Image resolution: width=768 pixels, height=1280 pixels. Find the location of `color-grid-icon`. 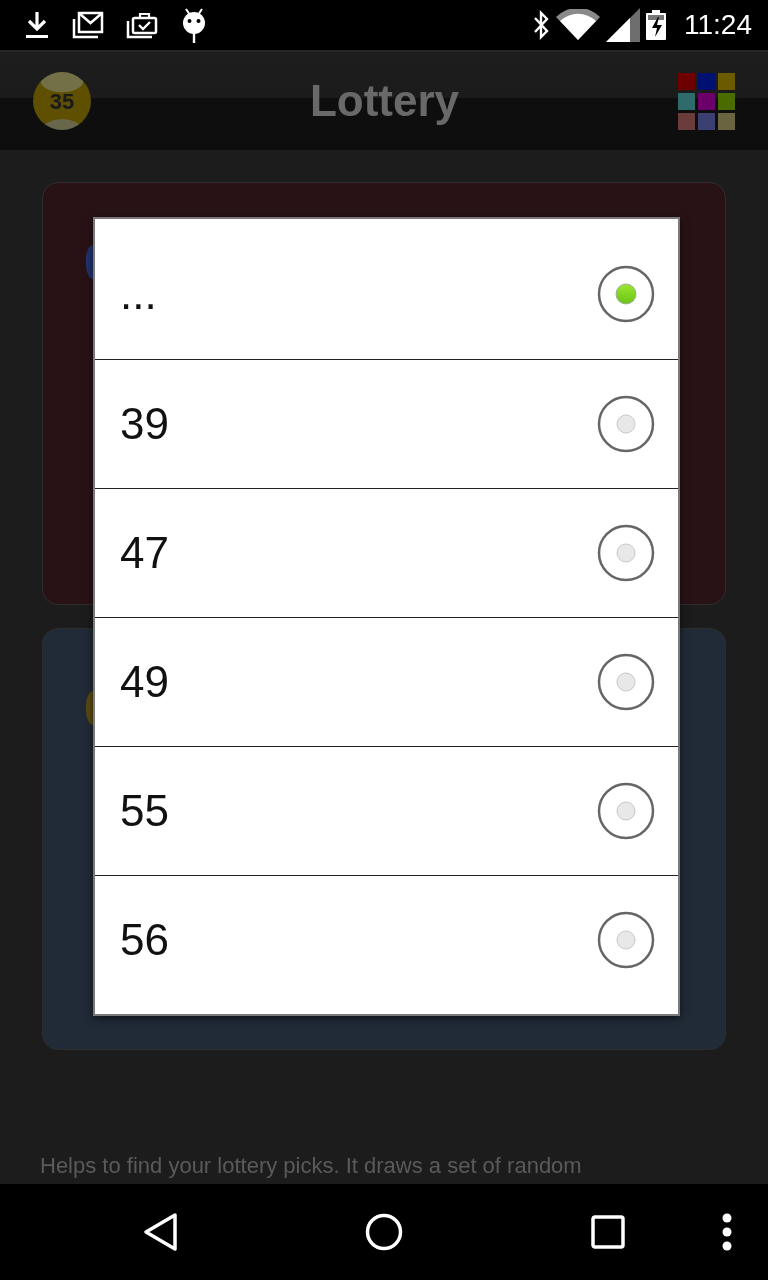

color-grid-icon is located at coordinates (706, 101).